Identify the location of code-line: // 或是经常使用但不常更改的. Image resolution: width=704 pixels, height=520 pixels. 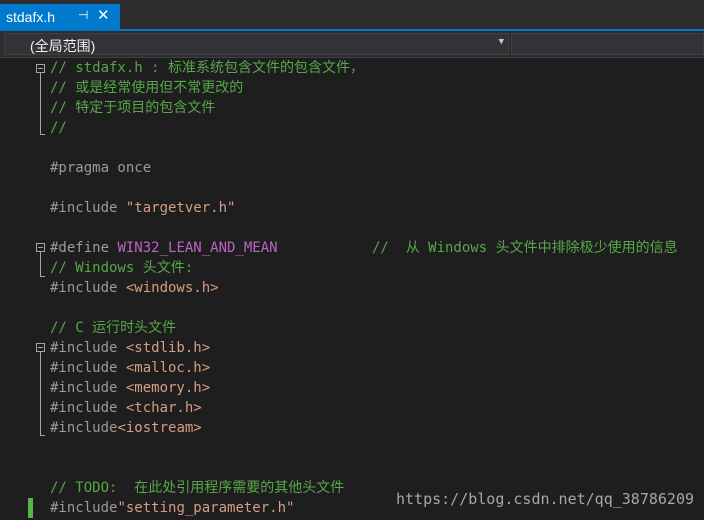
(146, 88).